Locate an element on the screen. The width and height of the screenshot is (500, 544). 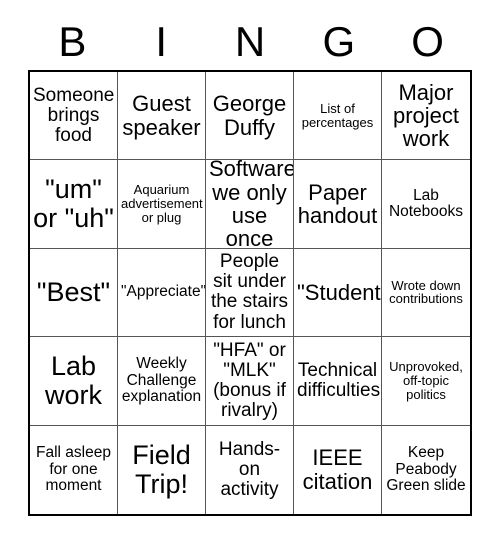
bingo-cell-r5c5: Keep Peabody Green slide is located at coordinates (426, 470).